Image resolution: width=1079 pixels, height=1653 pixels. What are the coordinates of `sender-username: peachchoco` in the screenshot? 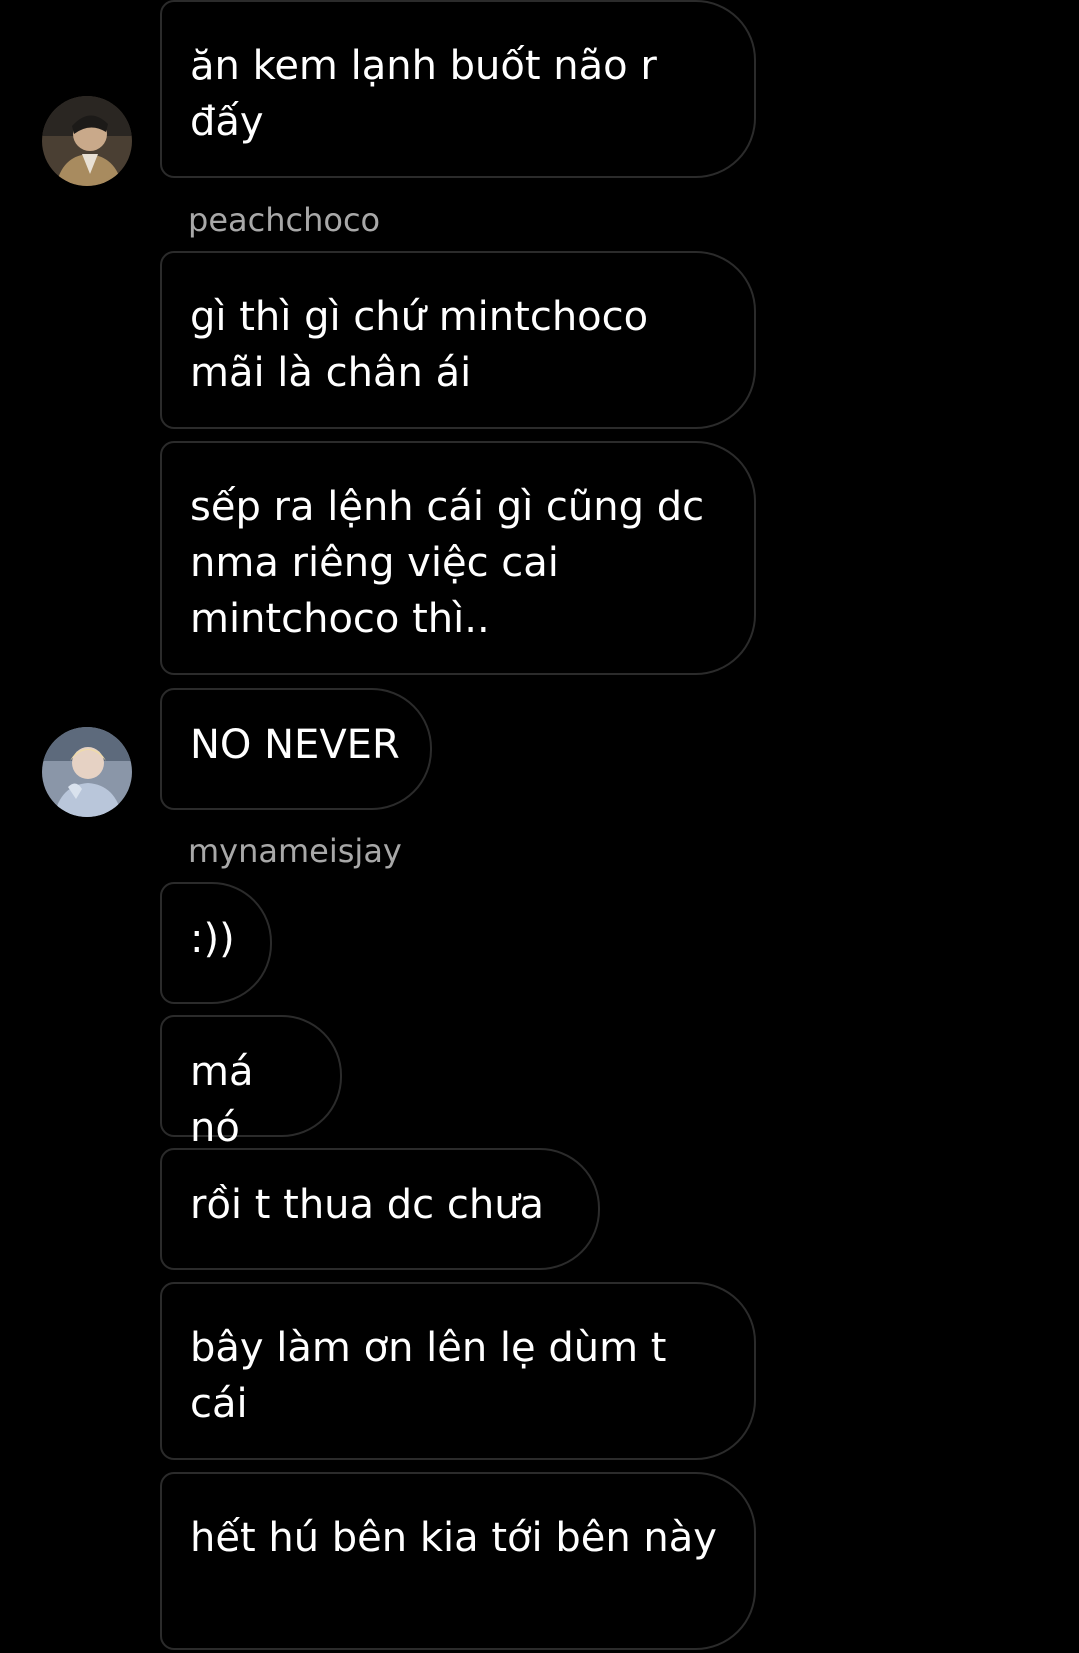 It's located at (284, 220).